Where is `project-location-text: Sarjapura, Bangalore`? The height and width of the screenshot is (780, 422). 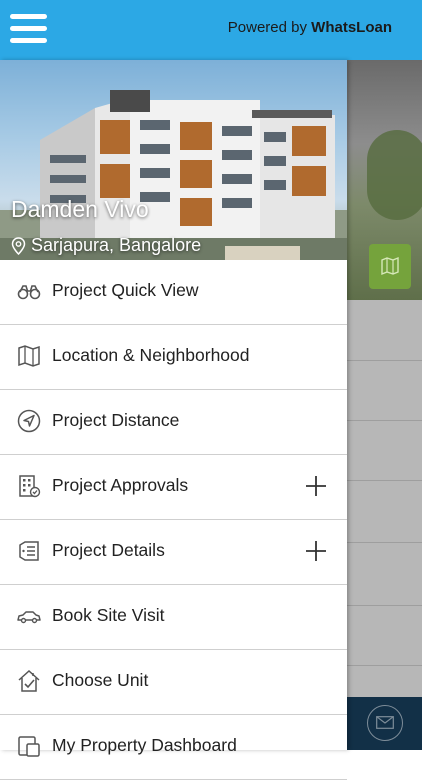
project-location-text: Sarjapura, Bangalore is located at coordinates (116, 245).